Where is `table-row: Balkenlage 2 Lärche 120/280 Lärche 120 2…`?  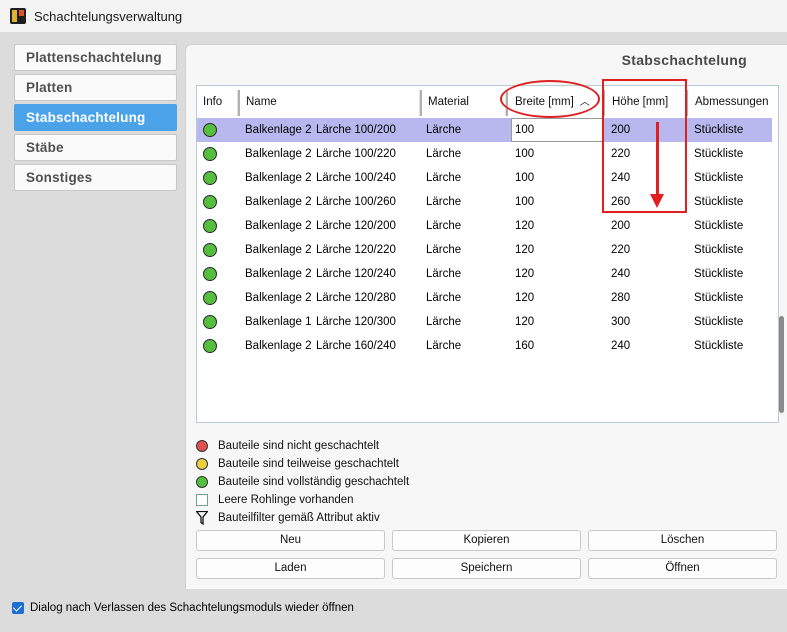
table-row: Balkenlage 2 Lärche 120/280 Lärche 120 2… is located at coordinates (484, 298).